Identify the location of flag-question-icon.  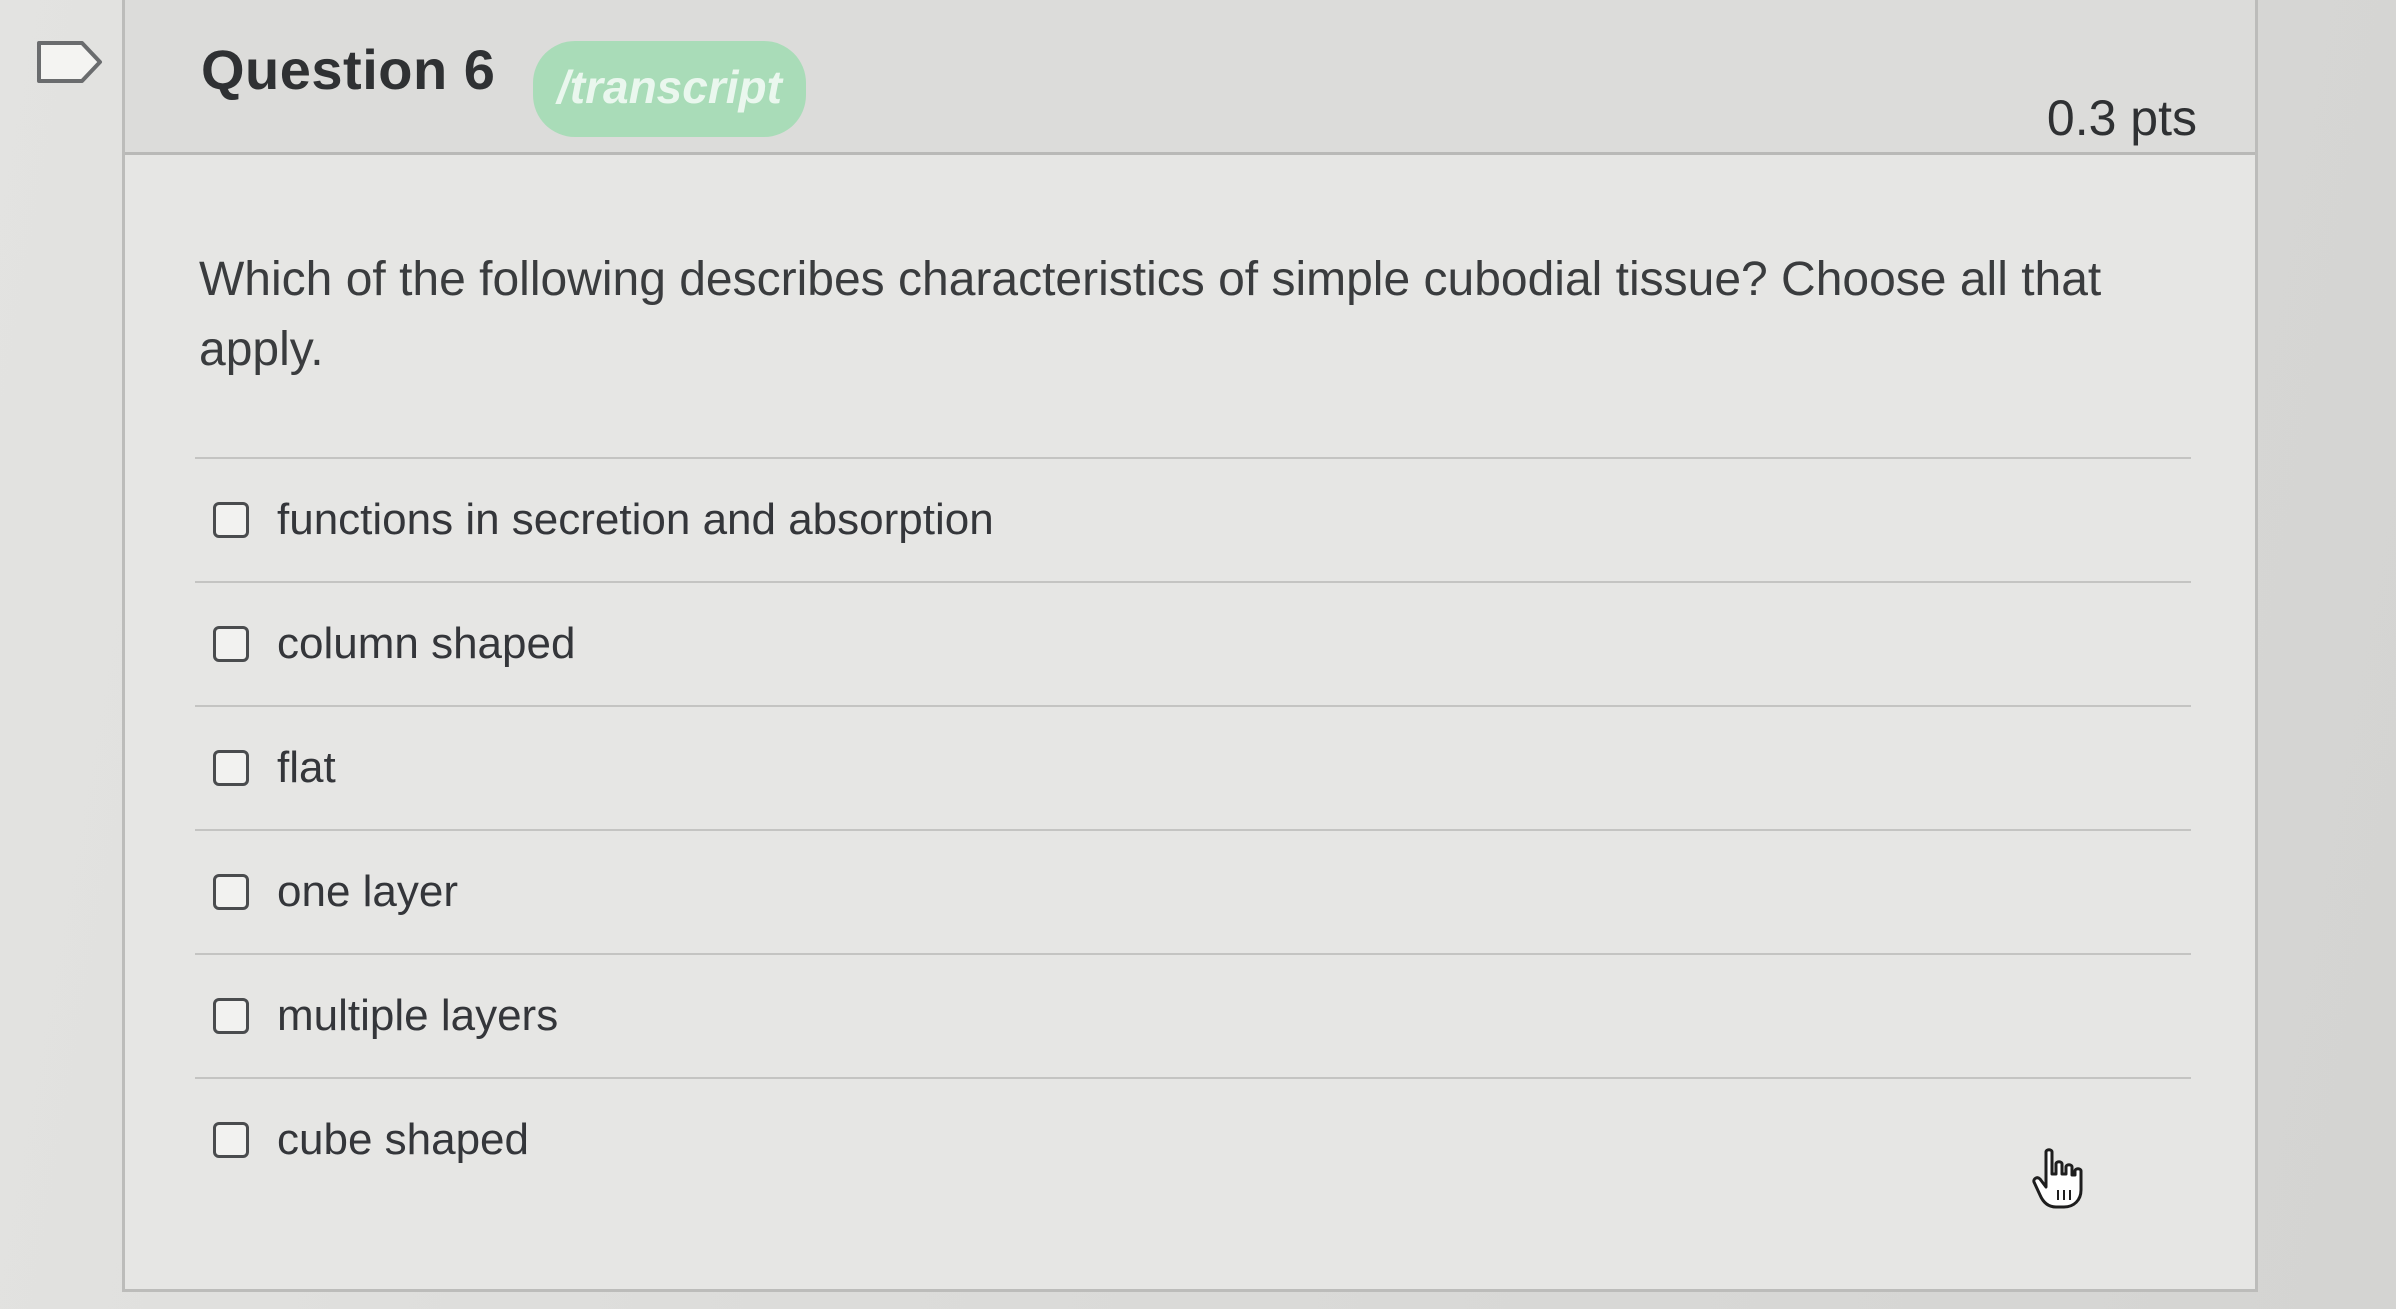
(70, 62).